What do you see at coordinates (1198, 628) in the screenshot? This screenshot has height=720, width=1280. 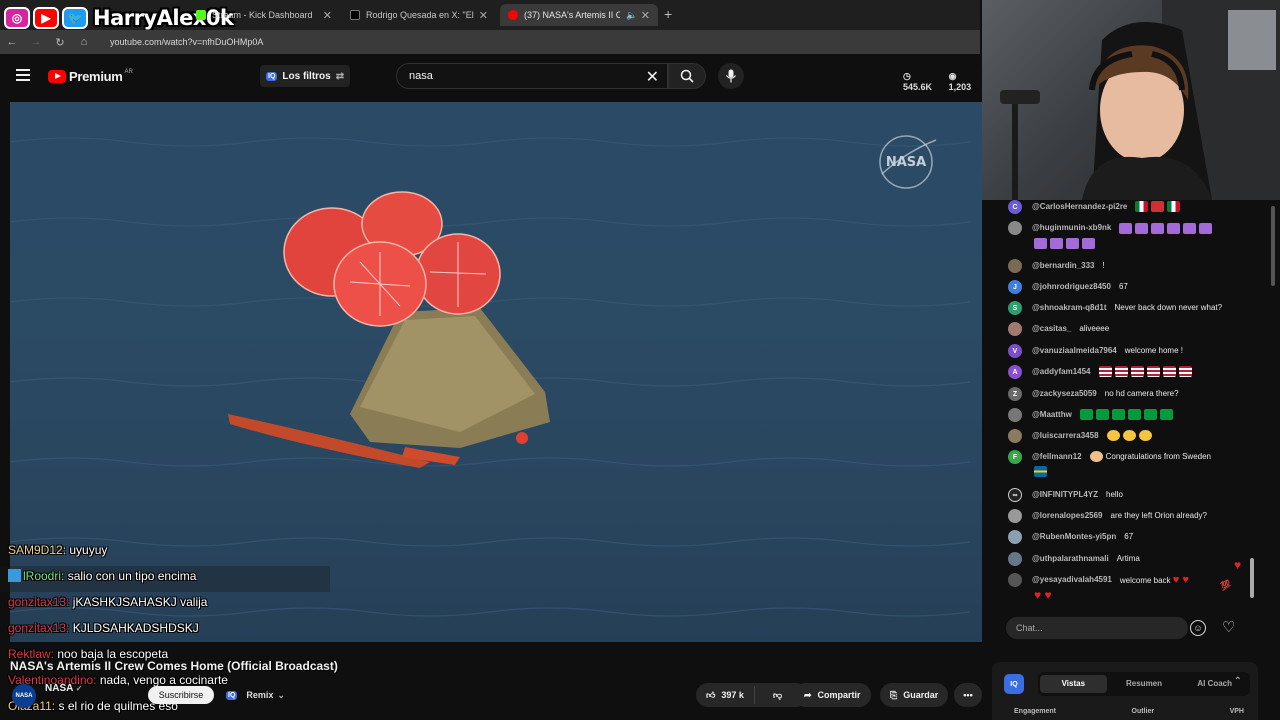 I see `emoji-icon: ☺` at bounding box center [1198, 628].